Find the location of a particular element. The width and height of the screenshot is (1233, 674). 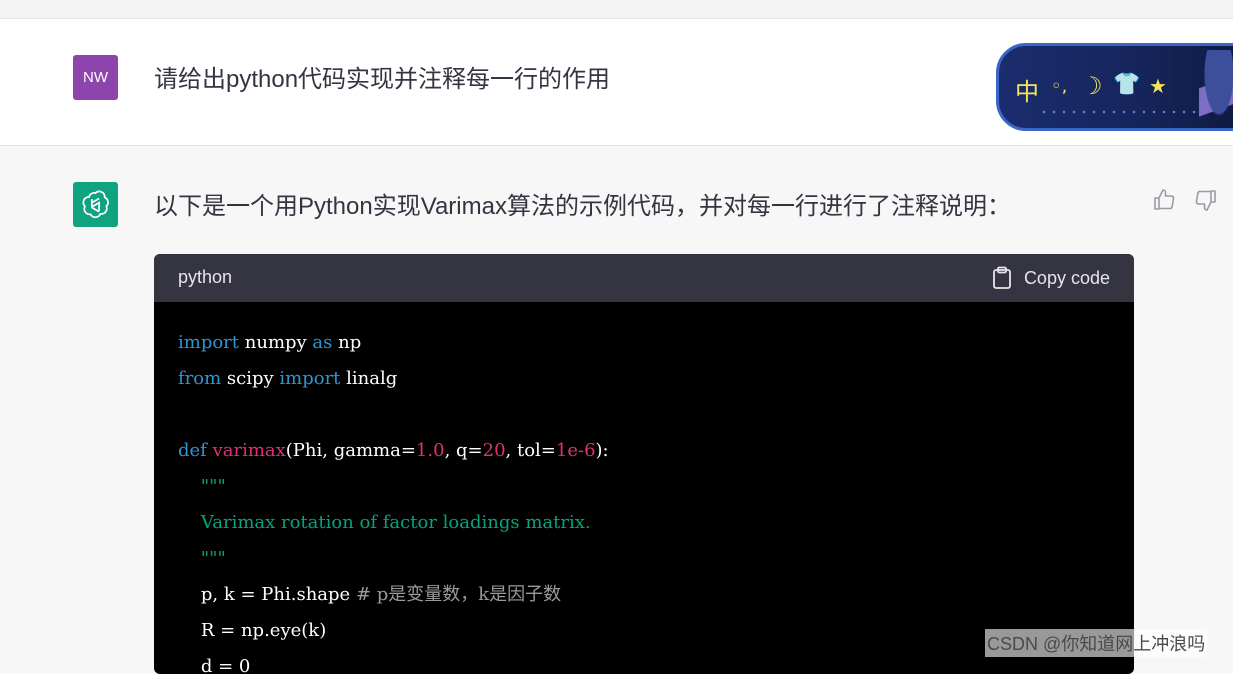

code-token-function: varimax is located at coordinates (246, 450).